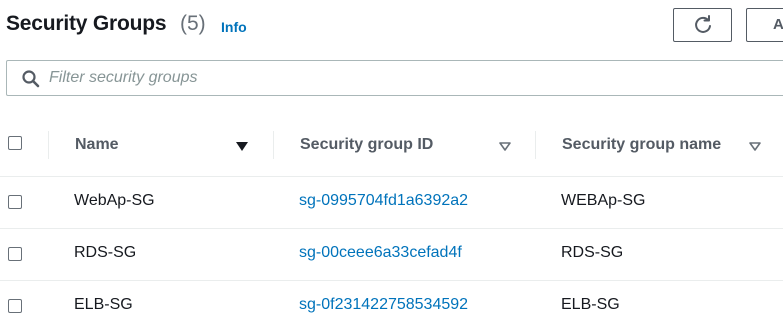  I want to click on cell-security-group-id-link: sg-00ceee6a33cefad4f, so click(380, 253).